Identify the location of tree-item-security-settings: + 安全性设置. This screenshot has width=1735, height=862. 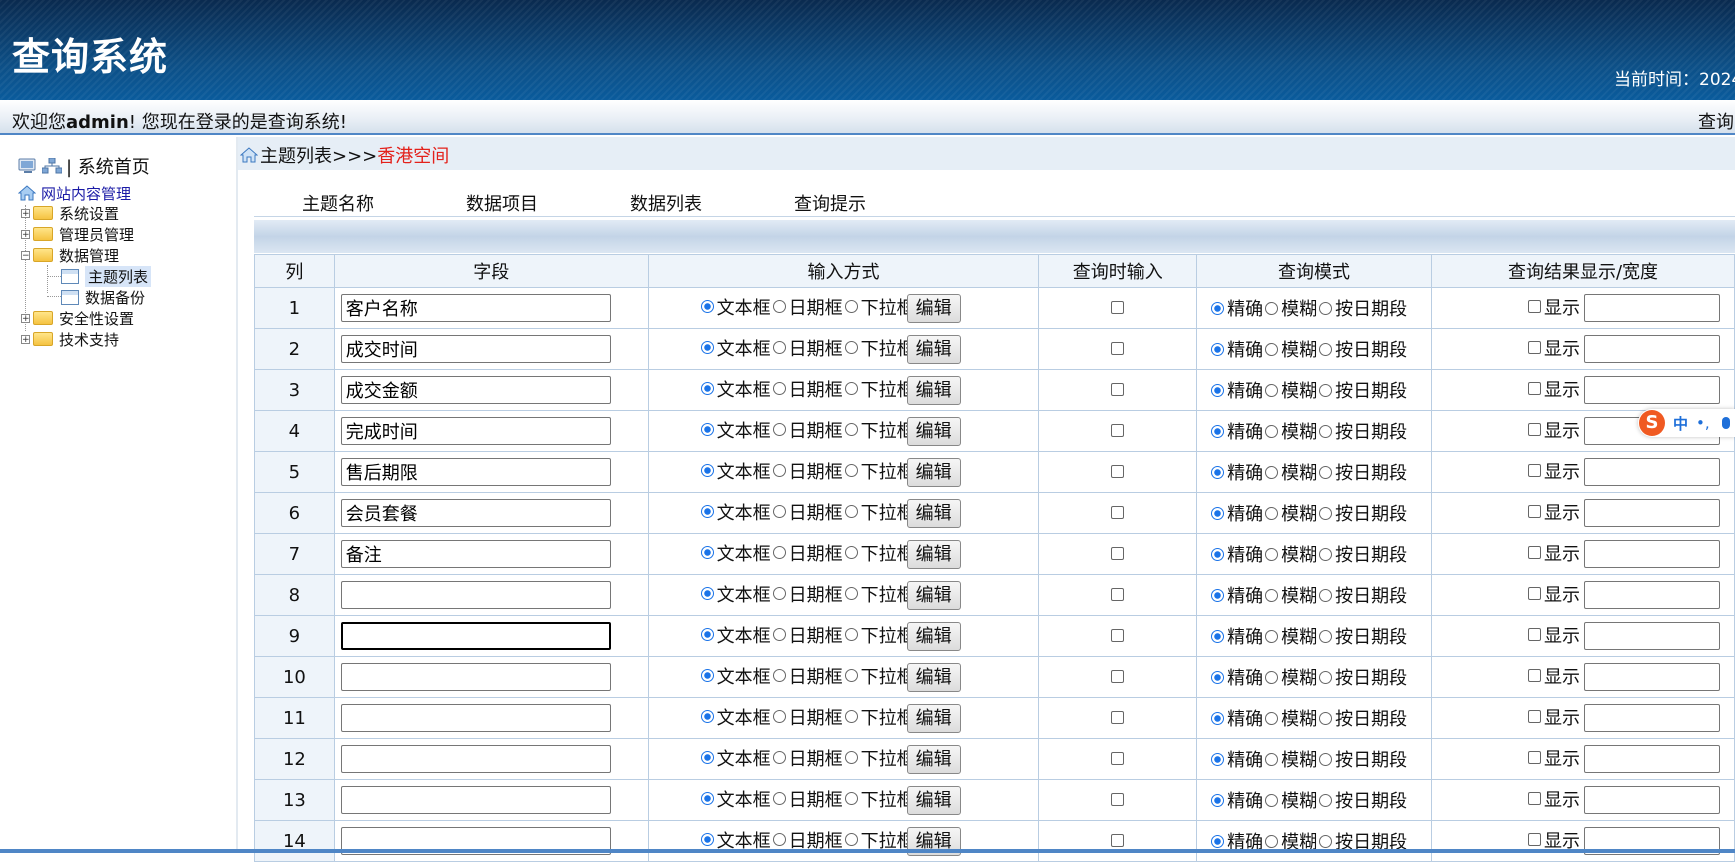
(77, 318).